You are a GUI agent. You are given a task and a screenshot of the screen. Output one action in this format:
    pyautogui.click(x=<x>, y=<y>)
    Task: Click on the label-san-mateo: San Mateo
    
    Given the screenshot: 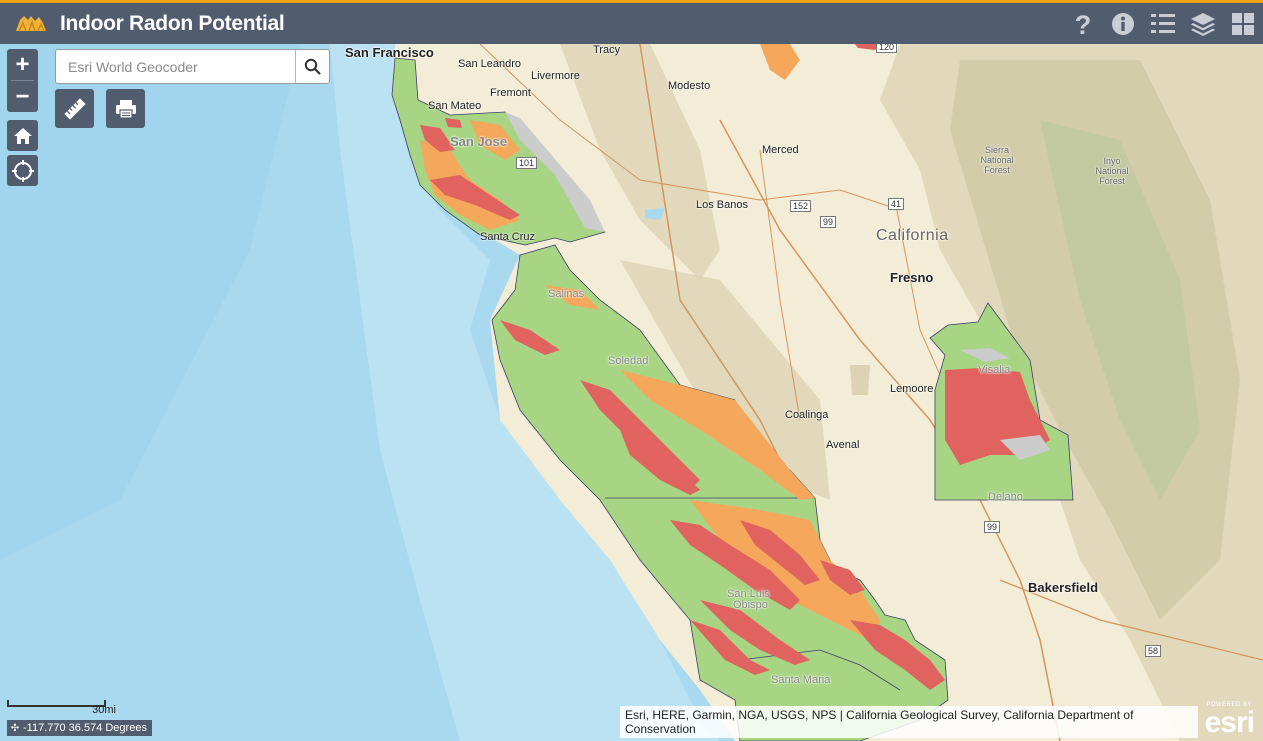 What is the action you would take?
    pyautogui.click(x=455, y=106)
    